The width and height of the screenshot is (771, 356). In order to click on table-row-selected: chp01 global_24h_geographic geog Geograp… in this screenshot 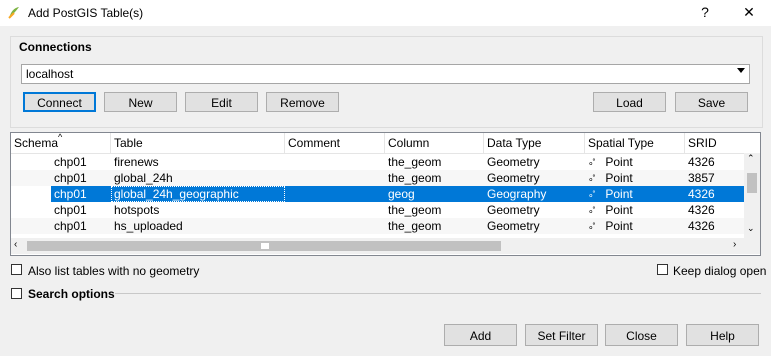, I will do `click(377, 194)`.